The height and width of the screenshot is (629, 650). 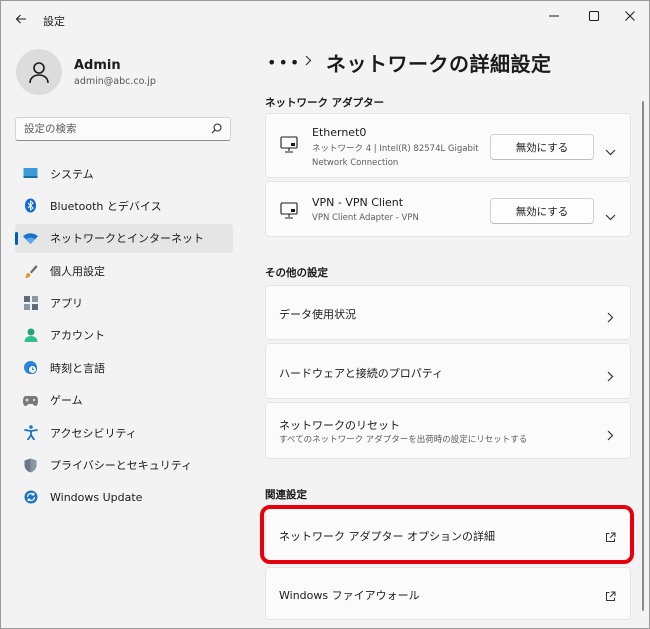 I want to click on sidebar-item-label: アクセシビリティ, so click(x=93, y=433).